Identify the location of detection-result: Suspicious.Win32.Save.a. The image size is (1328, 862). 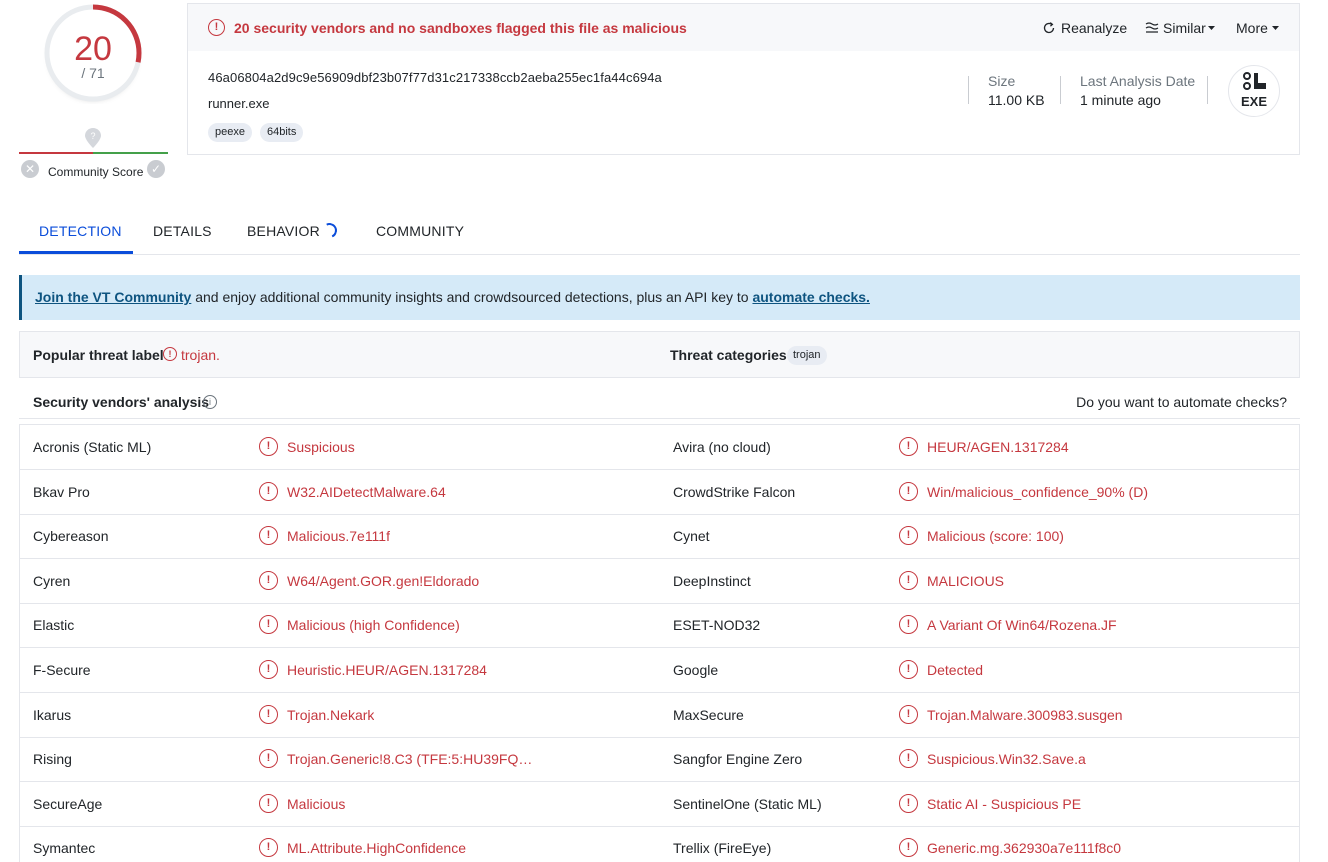
(1006, 759).